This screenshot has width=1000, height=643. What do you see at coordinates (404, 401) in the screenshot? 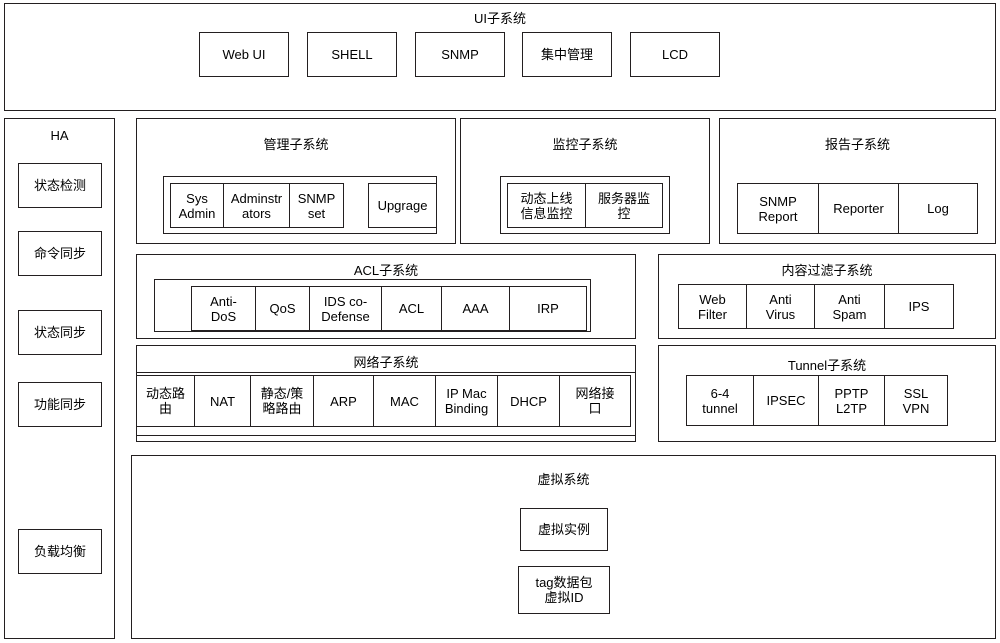
I see `network-item-mac: MAC` at bounding box center [404, 401].